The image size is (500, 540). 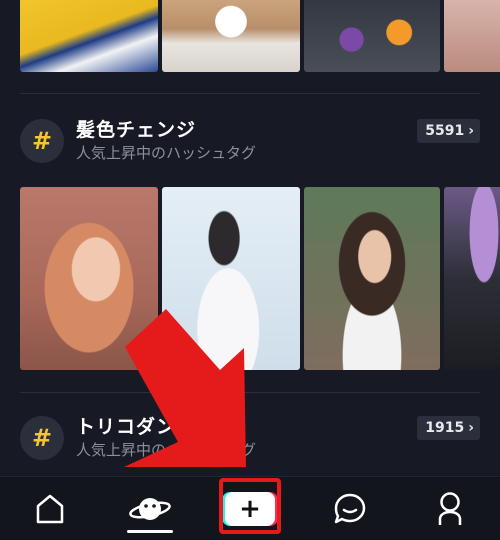 What do you see at coordinates (445, 131) in the screenshot?
I see `video-count: 5591` at bounding box center [445, 131].